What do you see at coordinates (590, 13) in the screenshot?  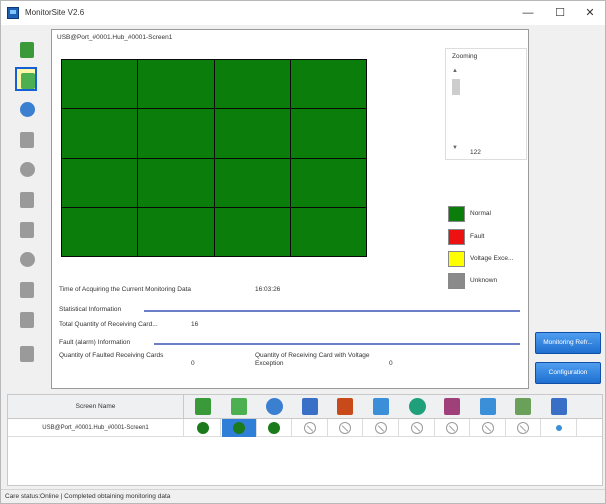 I see `close-button: ✕` at bounding box center [590, 13].